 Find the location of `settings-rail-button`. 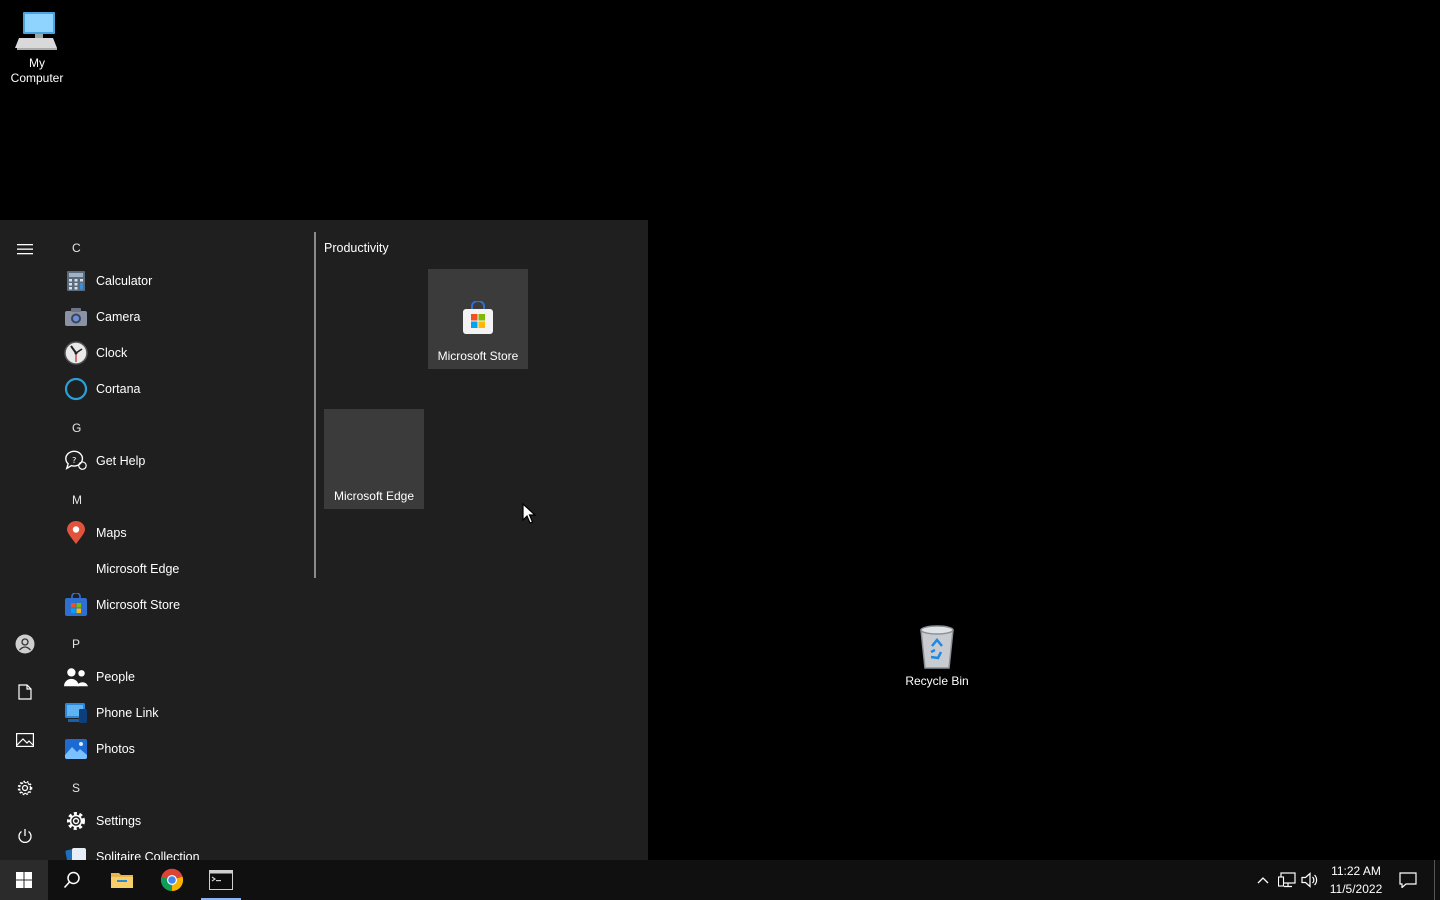

settings-rail-button is located at coordinates (25, 788).